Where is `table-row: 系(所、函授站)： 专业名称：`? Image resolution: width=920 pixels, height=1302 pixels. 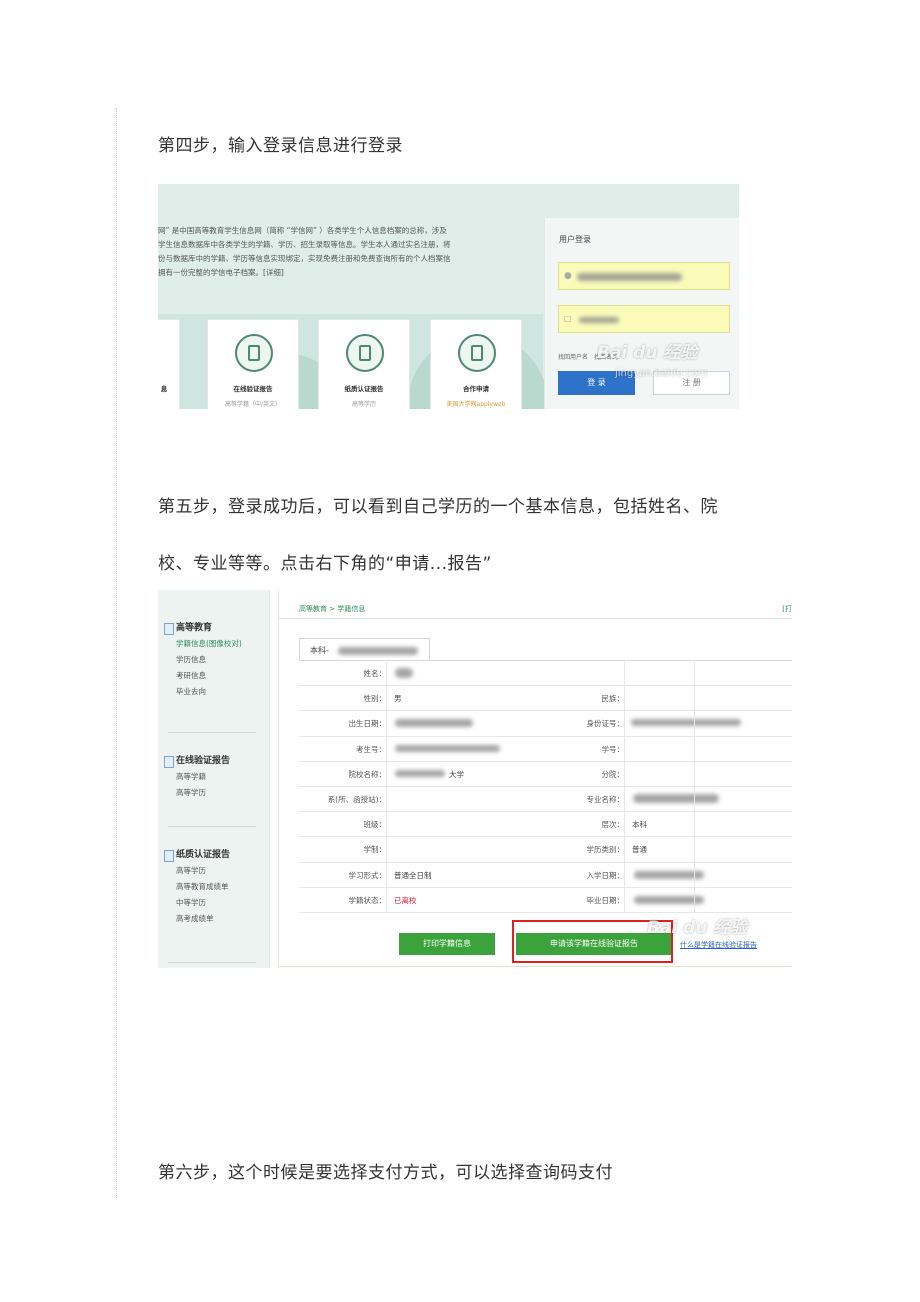
table-row: 系(所、函授站)： 专业名称： is located at coordinates (545, 800).